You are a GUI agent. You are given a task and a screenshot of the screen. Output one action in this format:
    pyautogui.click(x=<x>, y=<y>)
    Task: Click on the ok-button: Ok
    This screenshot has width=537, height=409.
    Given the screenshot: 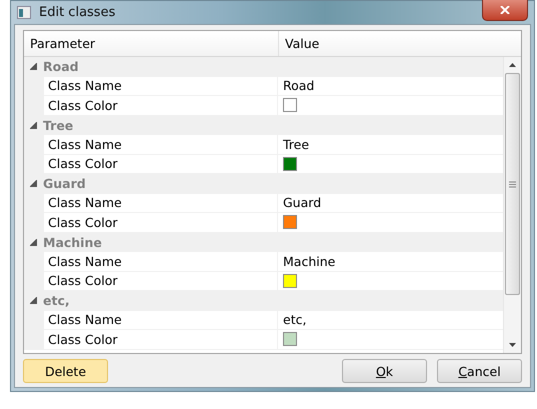 What is the action you would take?
    pyautogui.click(x=384, y=371)
    